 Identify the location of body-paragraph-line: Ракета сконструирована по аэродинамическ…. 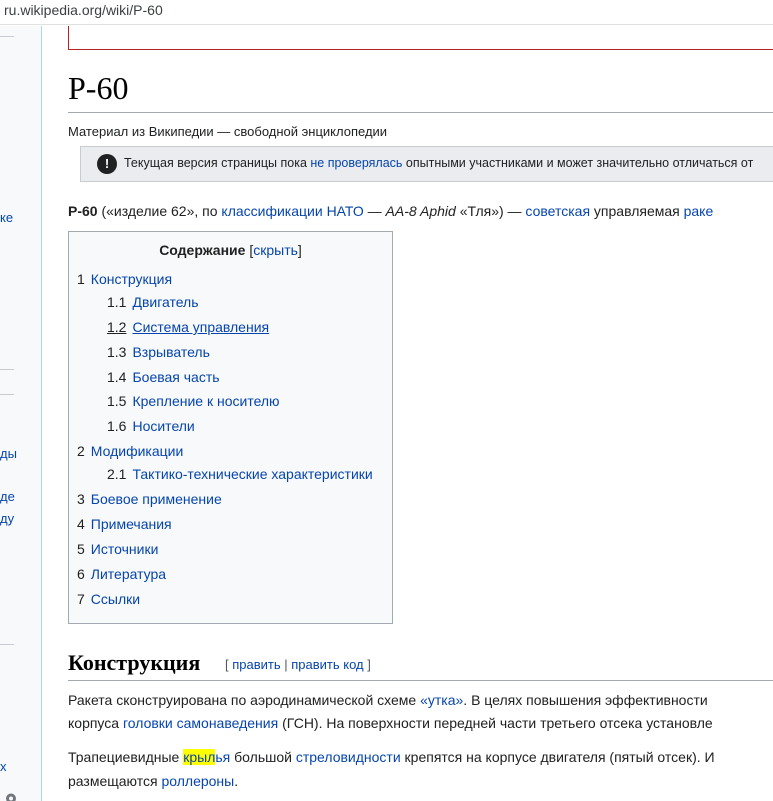
(388, 700).